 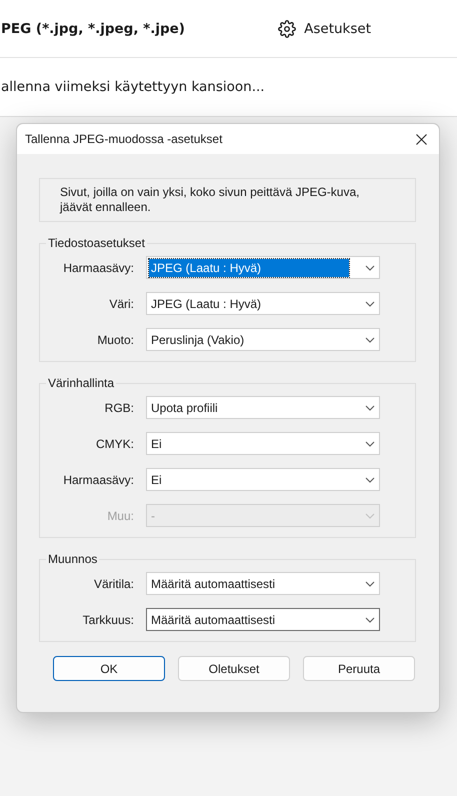 I want to click on dialog-button: Oletukset, so click(x=234, y=668).